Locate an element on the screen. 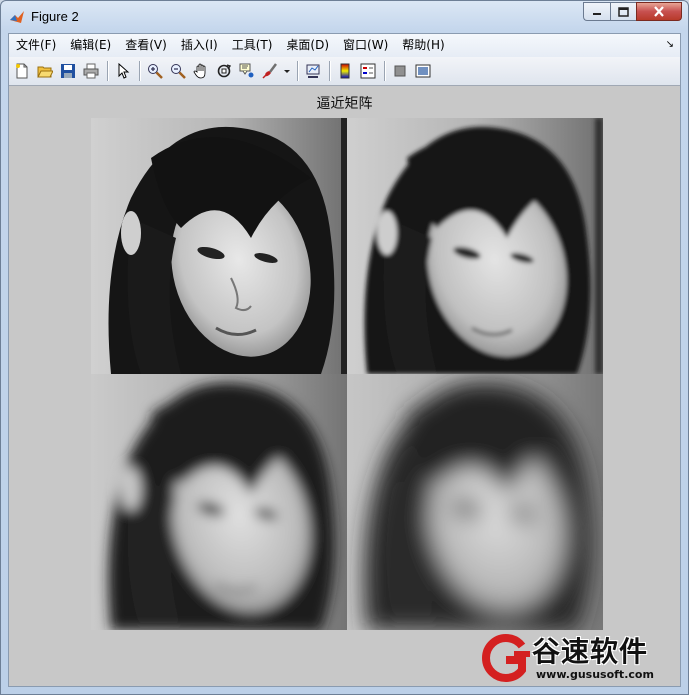  menu-desktop: 桌面(D) is located at coordinates (307, 45).